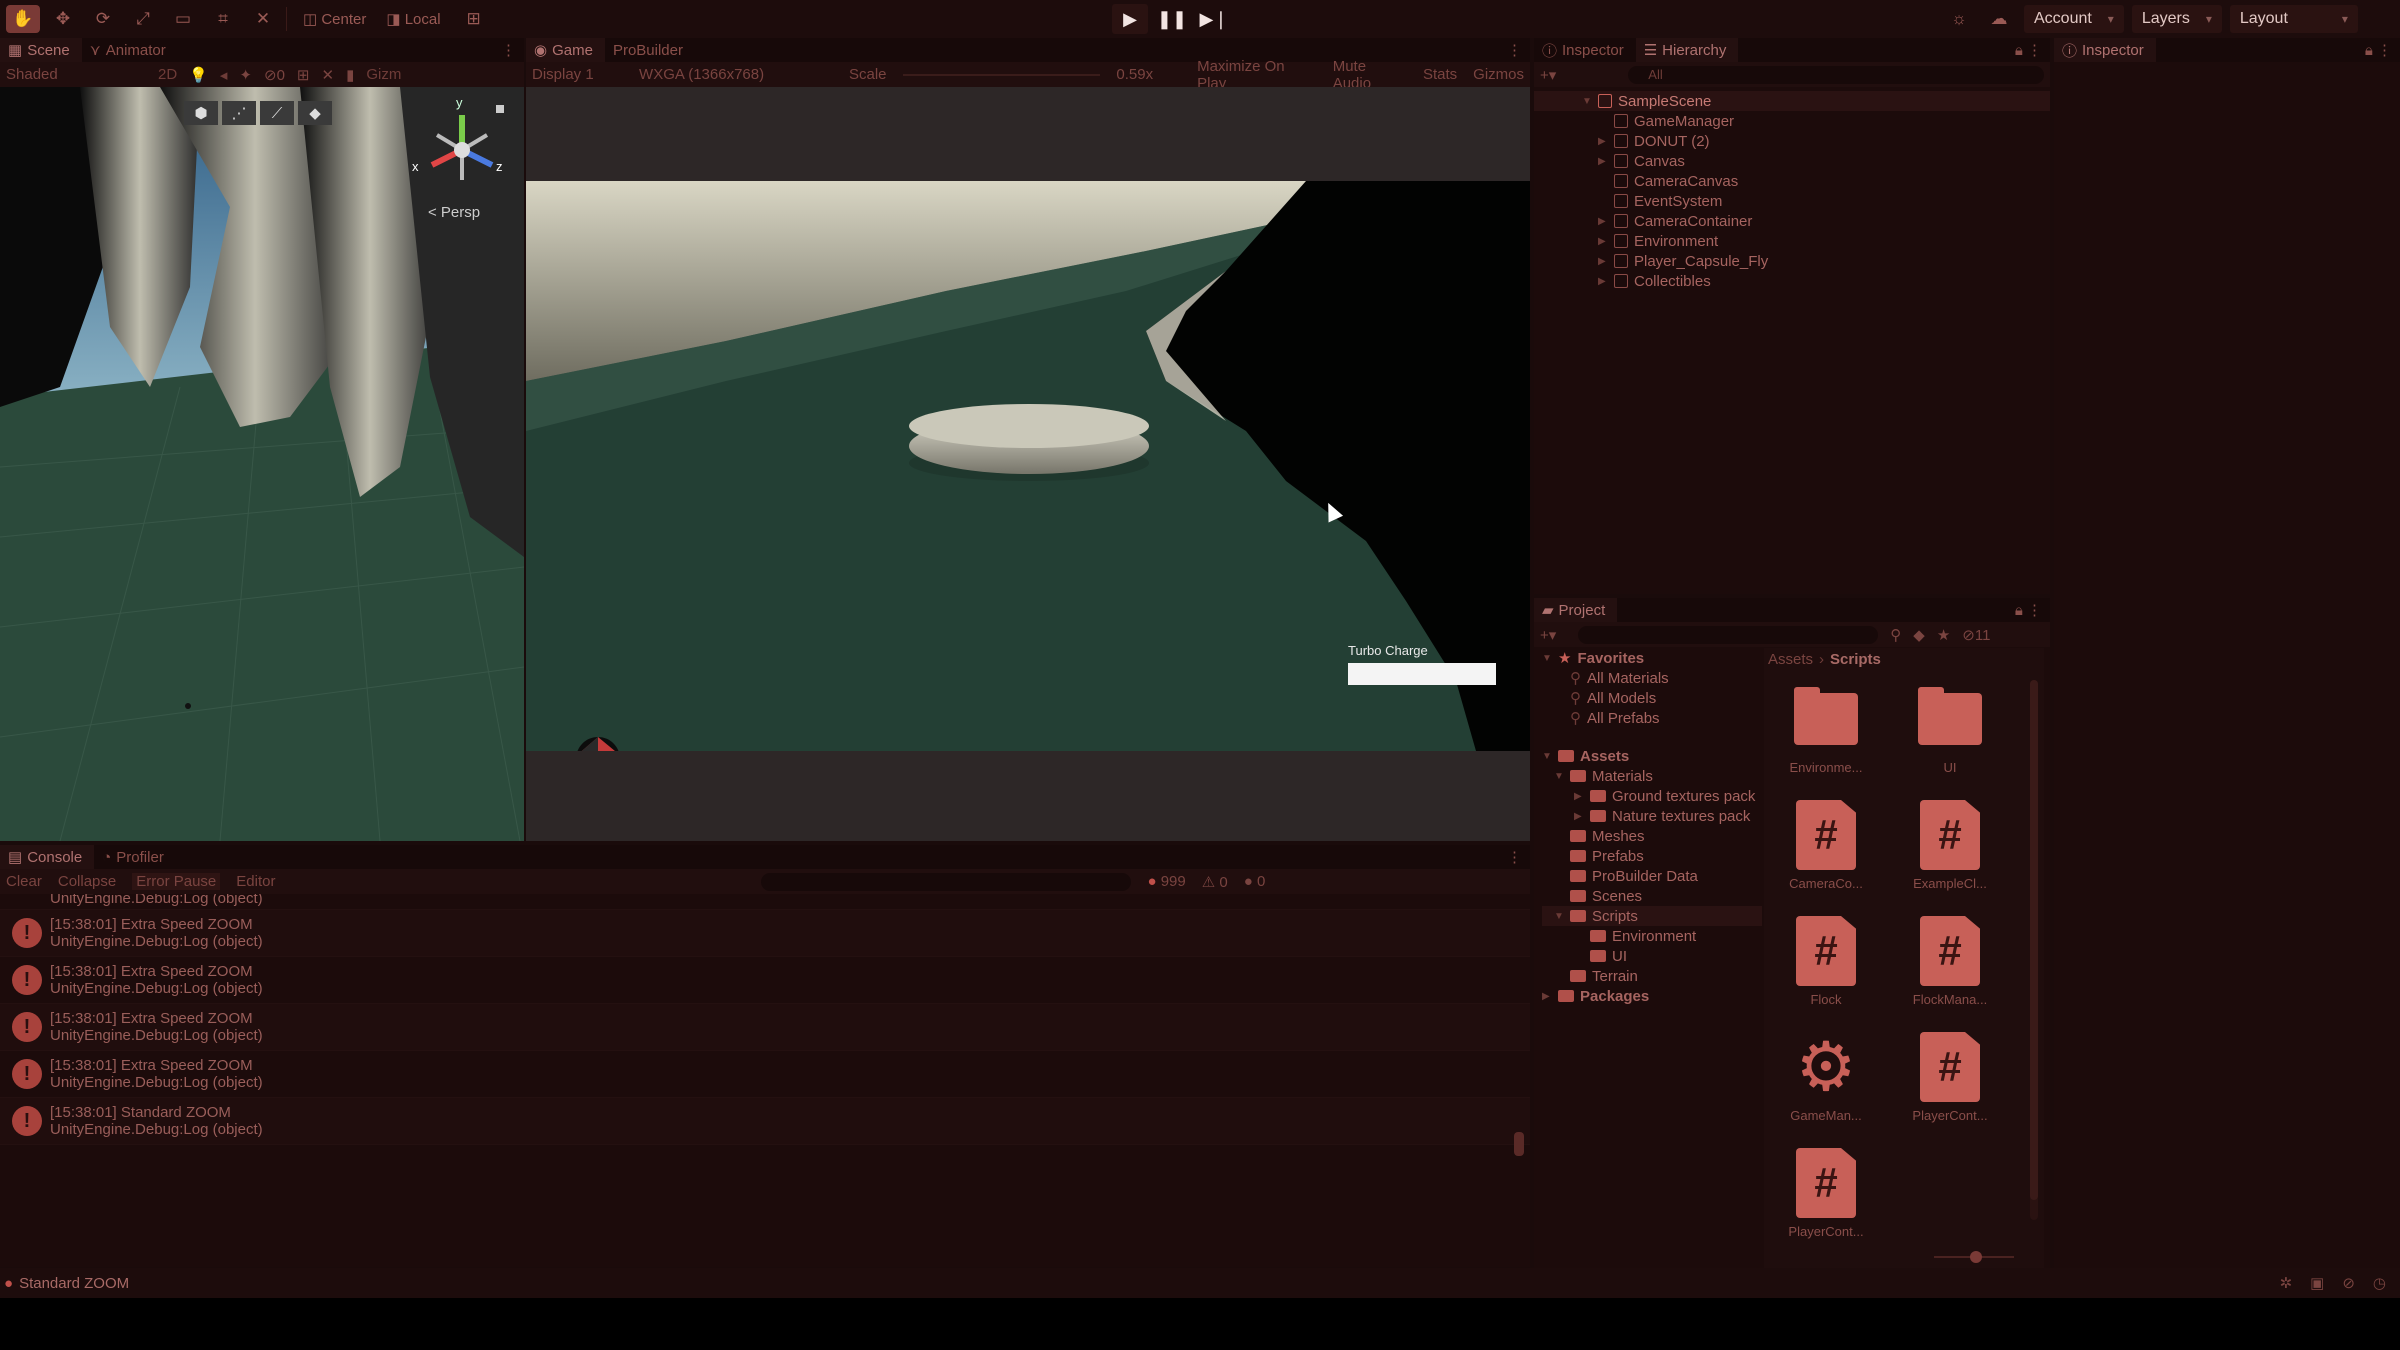 This screenshot has width=2400, height=1350. What do you see at coordinates (1687, 50) in the screenshot?
I see `tab-hierarchy: ☰ Hierarchy` at bounding box center [1687, 50].